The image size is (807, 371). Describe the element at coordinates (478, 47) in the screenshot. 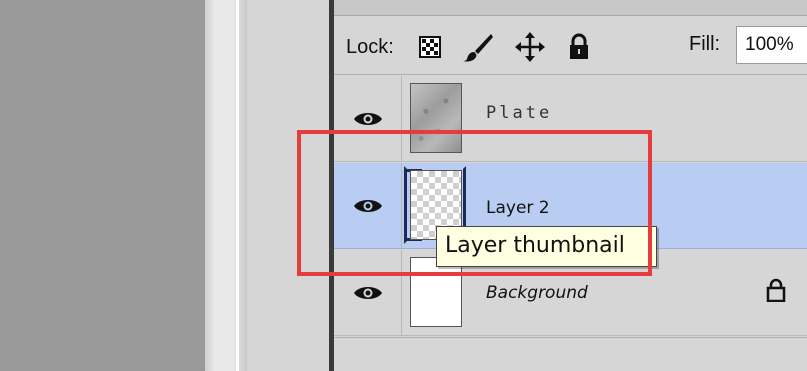

I see `lock-image-pixels-icon` at that location.